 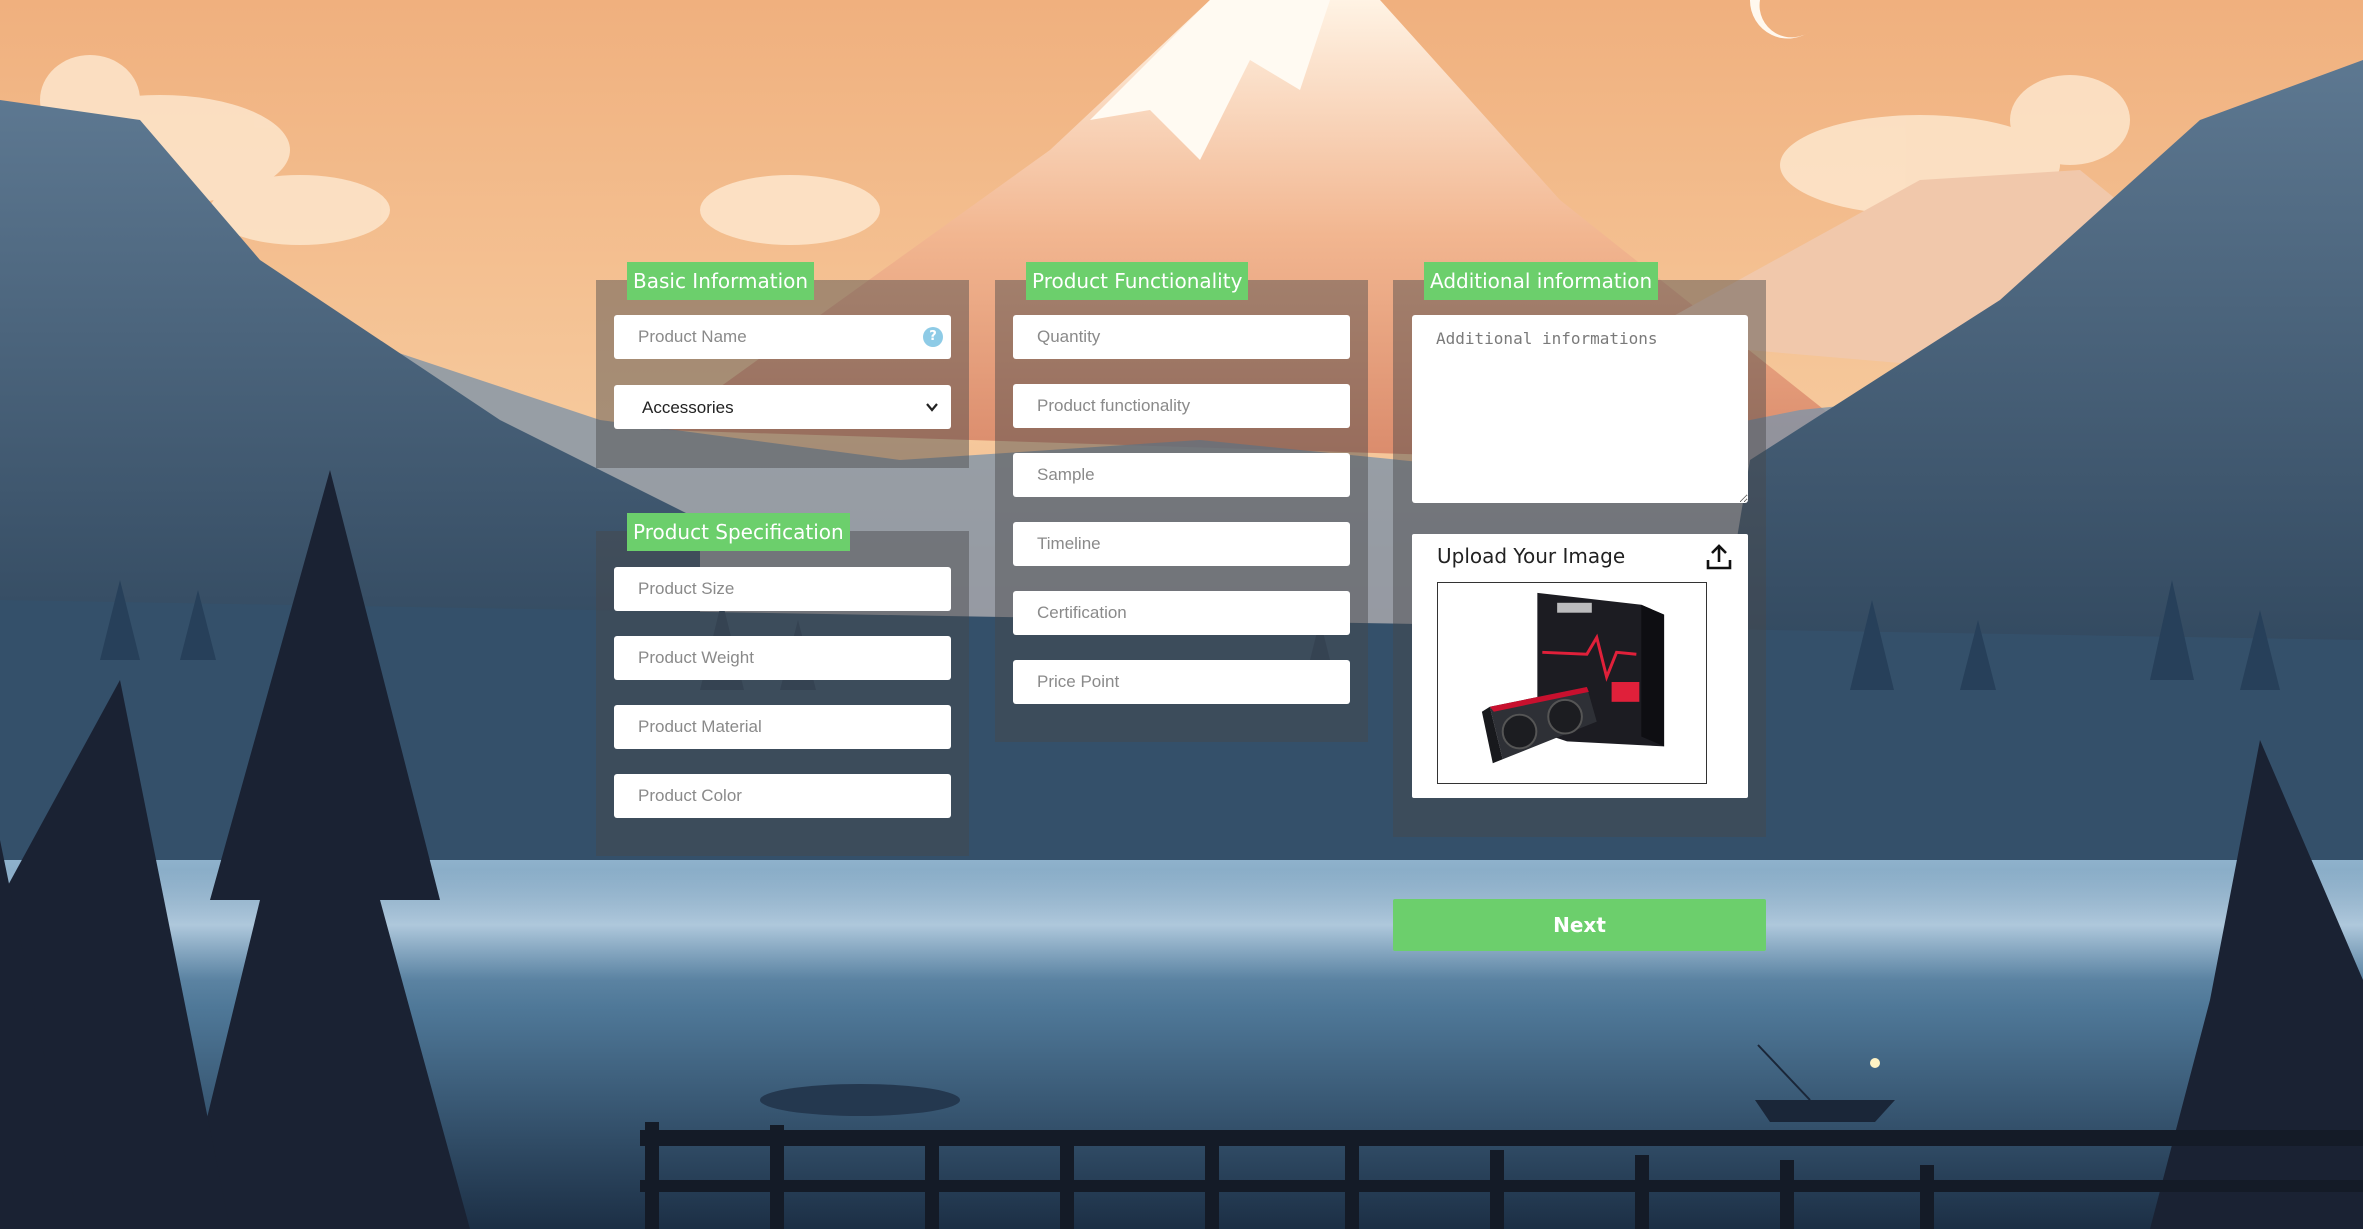 I want to click on upload-title: Upload Your Image, so click(x=1531, y=556).